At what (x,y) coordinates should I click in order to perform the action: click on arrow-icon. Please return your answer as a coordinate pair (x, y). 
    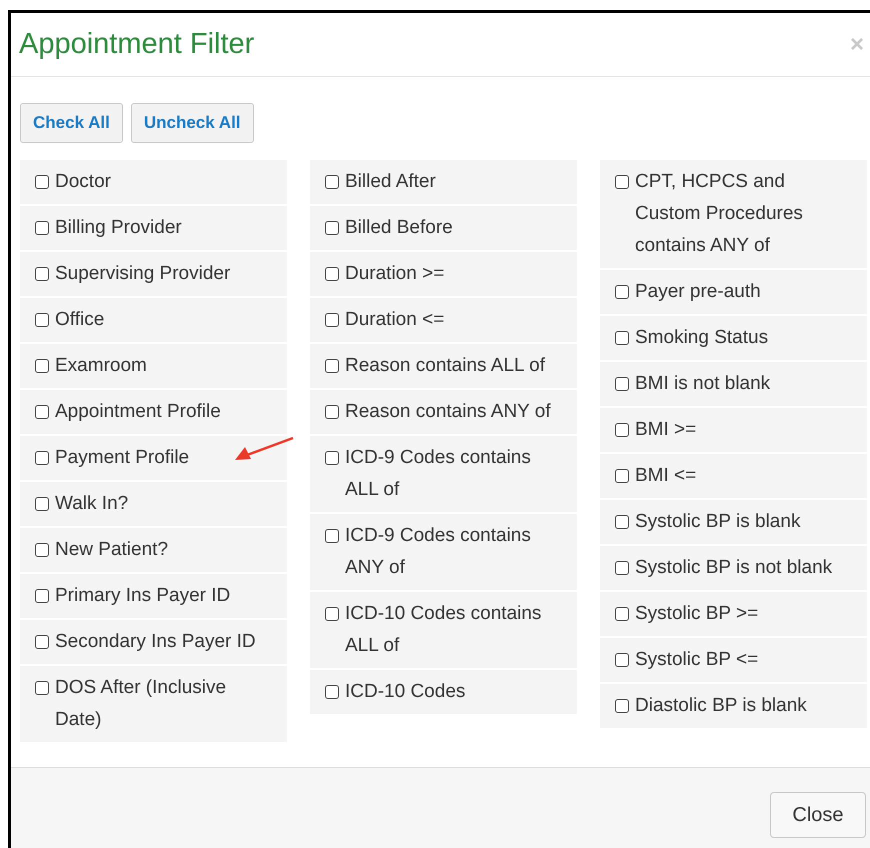
    Looking at the image, I should click on (264, 449).